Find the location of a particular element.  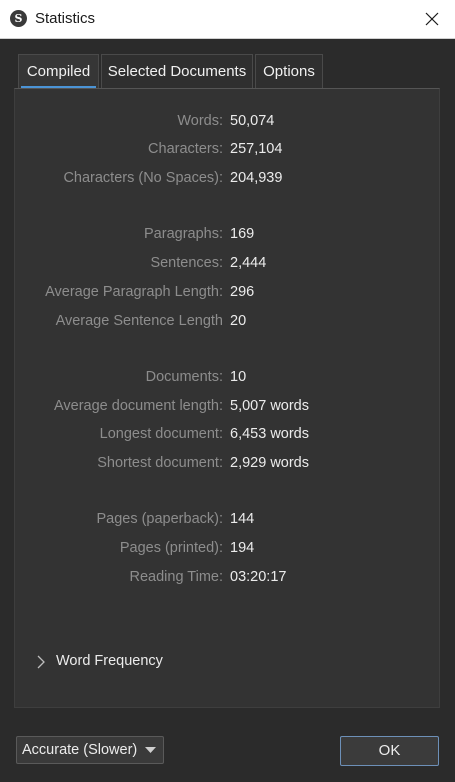

tab-options: Options is located at coordinates (289, 71).